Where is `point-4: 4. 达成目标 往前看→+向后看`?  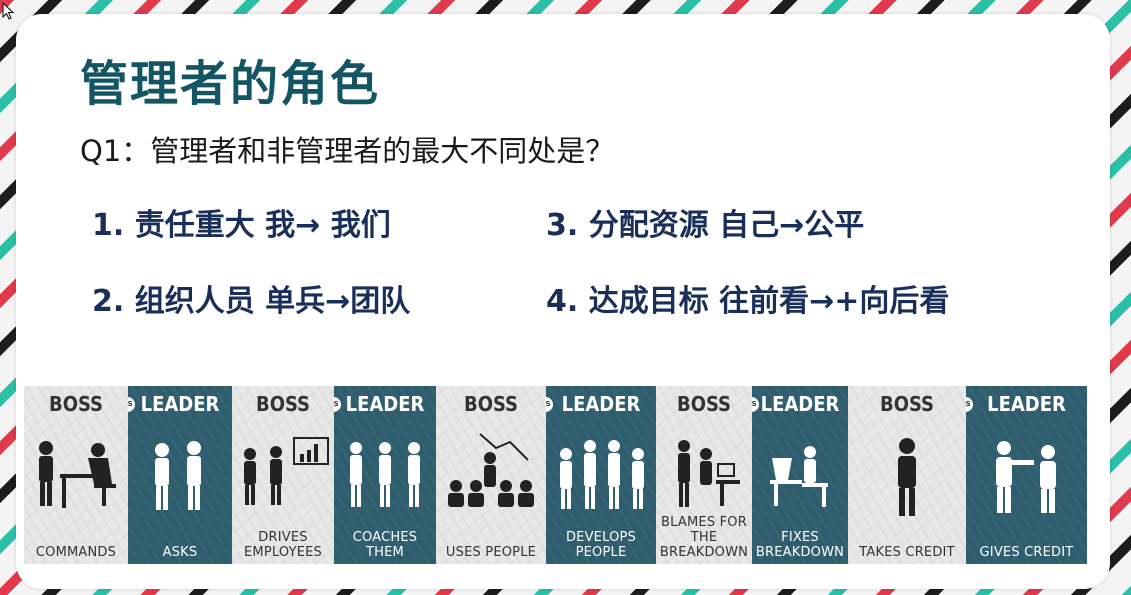 point-4: 4. 达成目标 往前看→+向后看 is located at coordinates (748, 301).